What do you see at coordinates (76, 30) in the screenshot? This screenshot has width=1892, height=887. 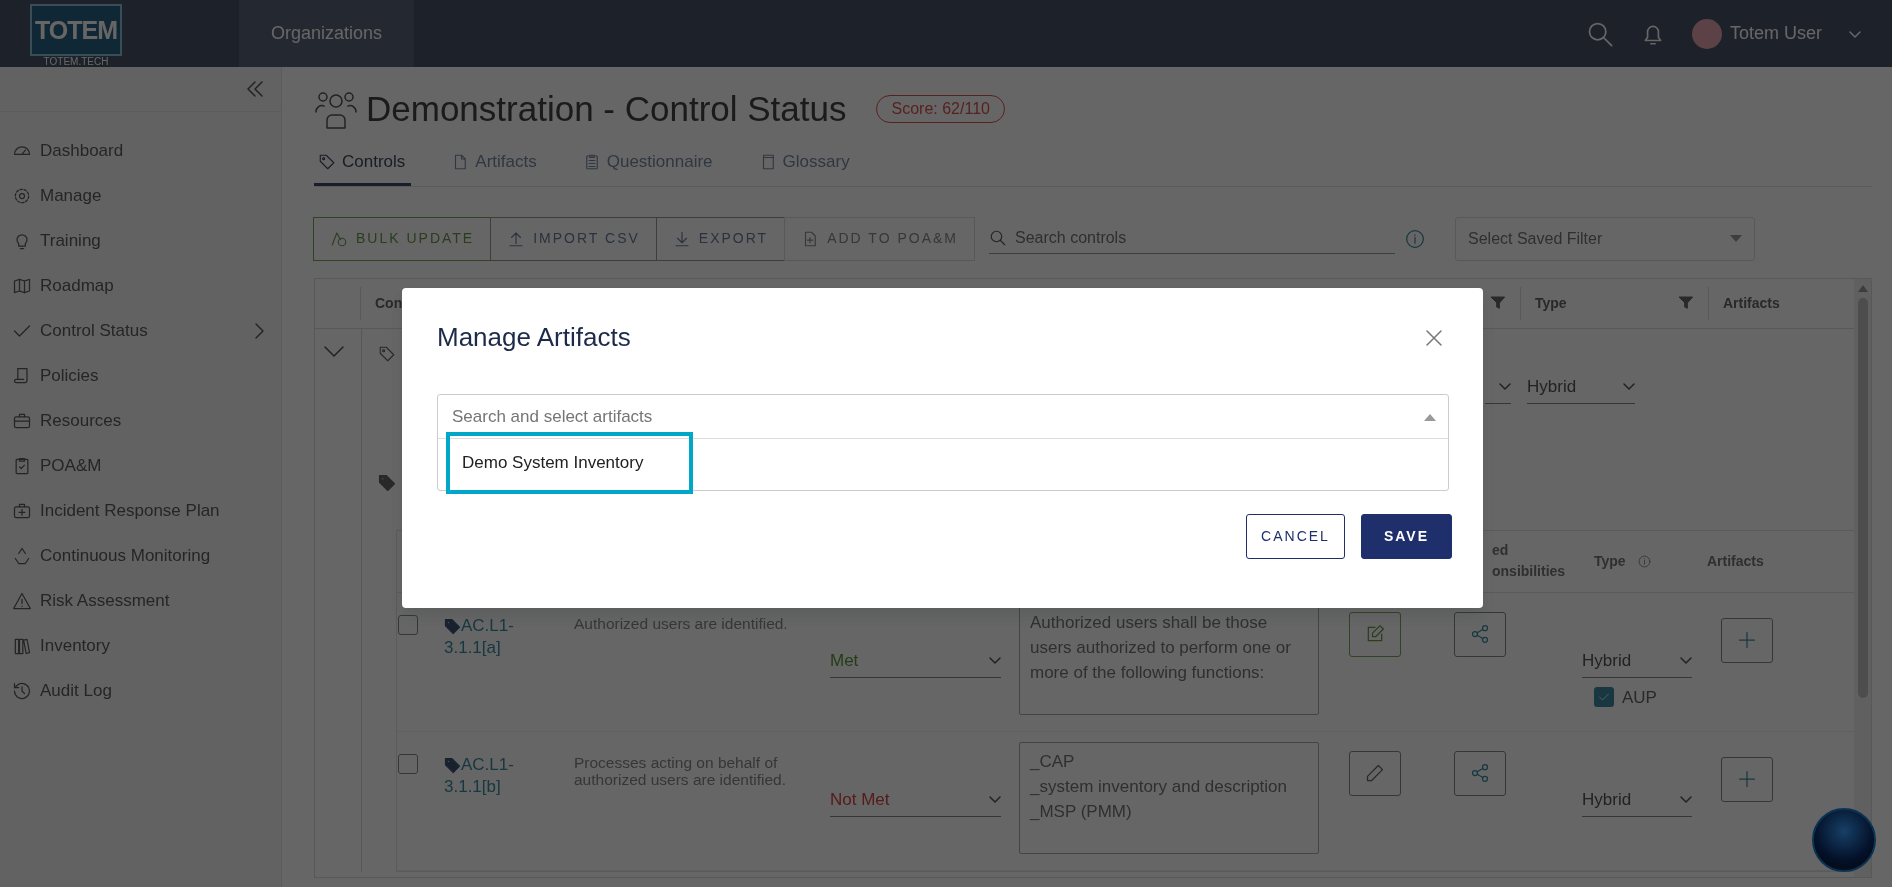 I see `logo-text: TOTEM` at bounding box center [76, 30].